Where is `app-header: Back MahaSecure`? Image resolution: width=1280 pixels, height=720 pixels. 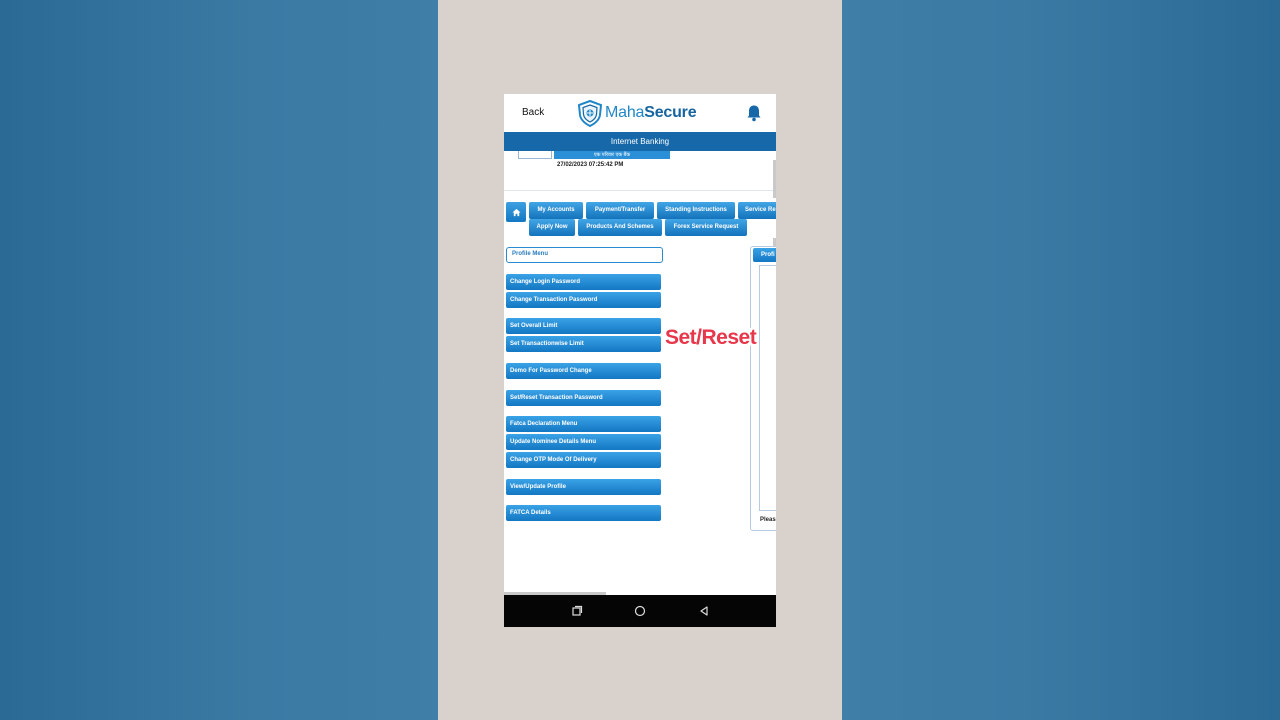
app-header: Back MahaSecure is located at coordinates (640, 113).